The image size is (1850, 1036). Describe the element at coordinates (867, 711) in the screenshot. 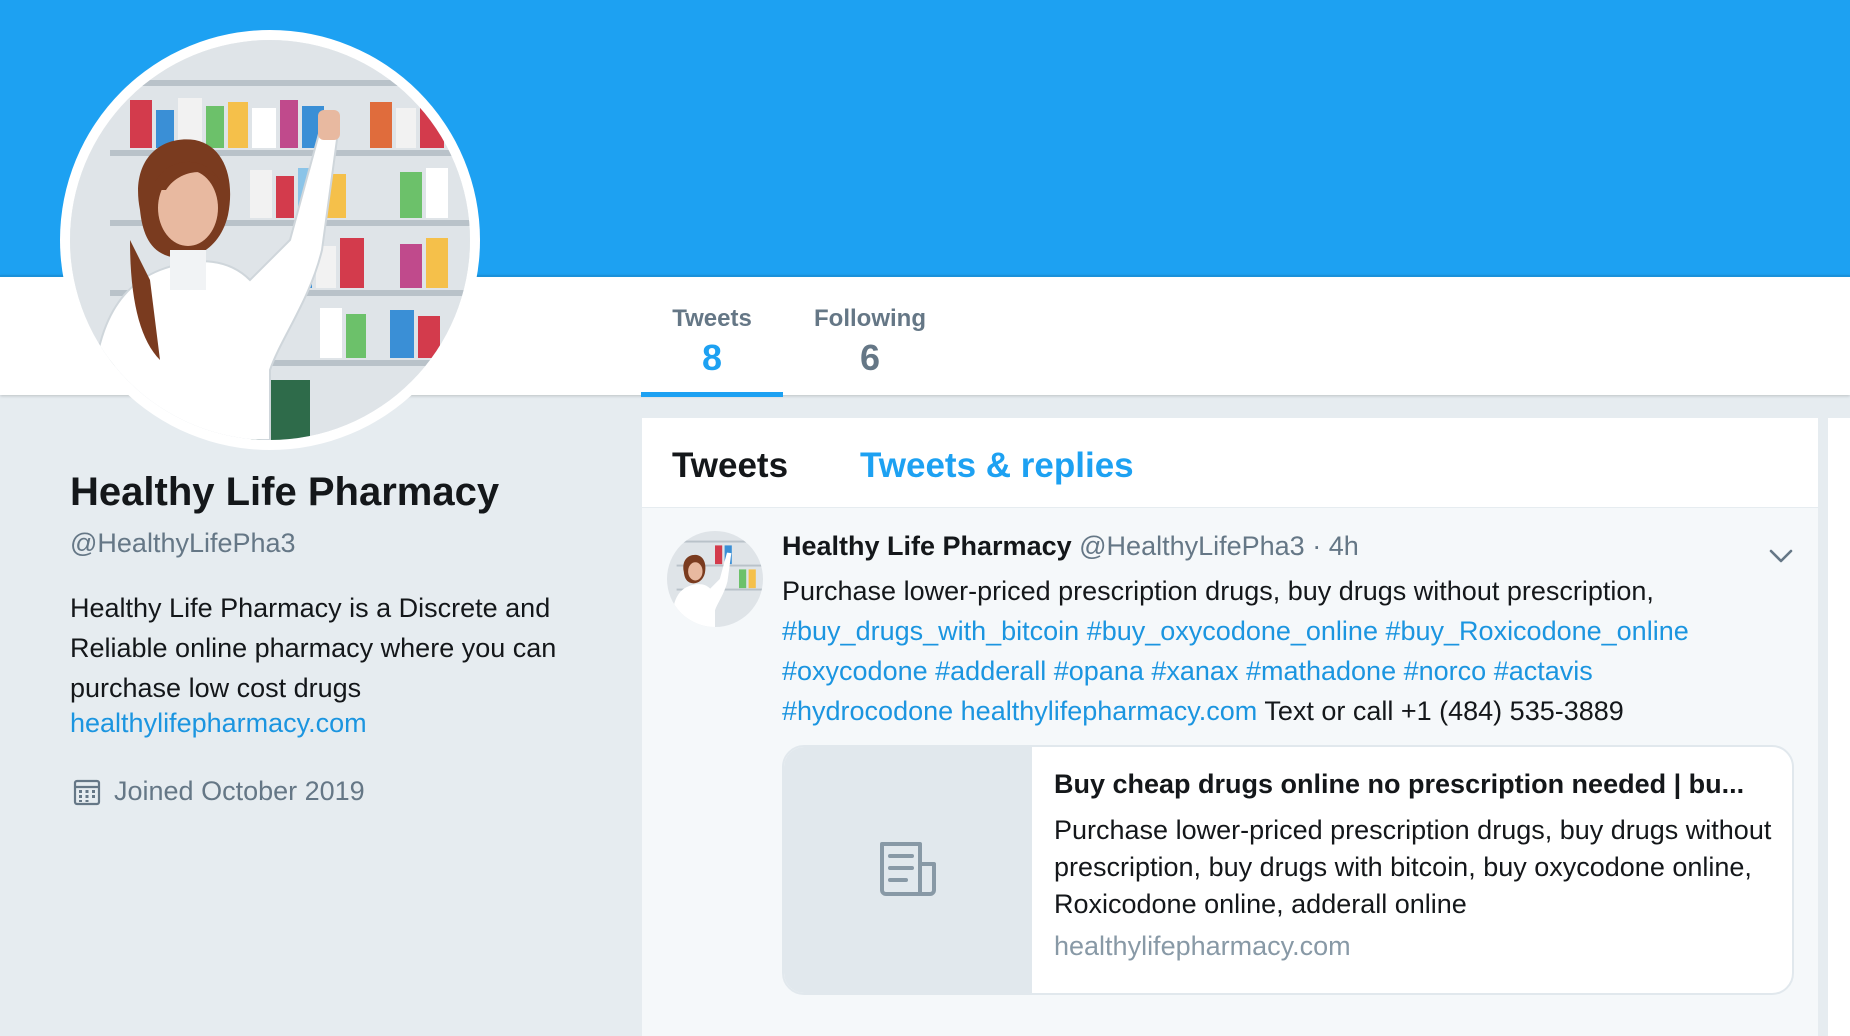

I see `hashtag: #hydrocodone` at that location.